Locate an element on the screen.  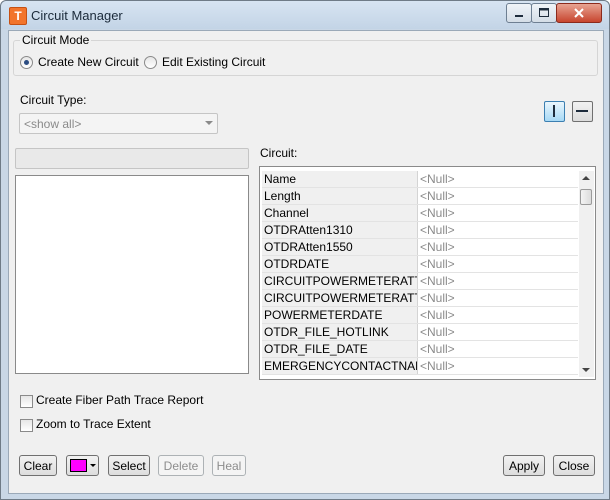
circuit-type-value: <show all> is located at coordinates (53, 124).